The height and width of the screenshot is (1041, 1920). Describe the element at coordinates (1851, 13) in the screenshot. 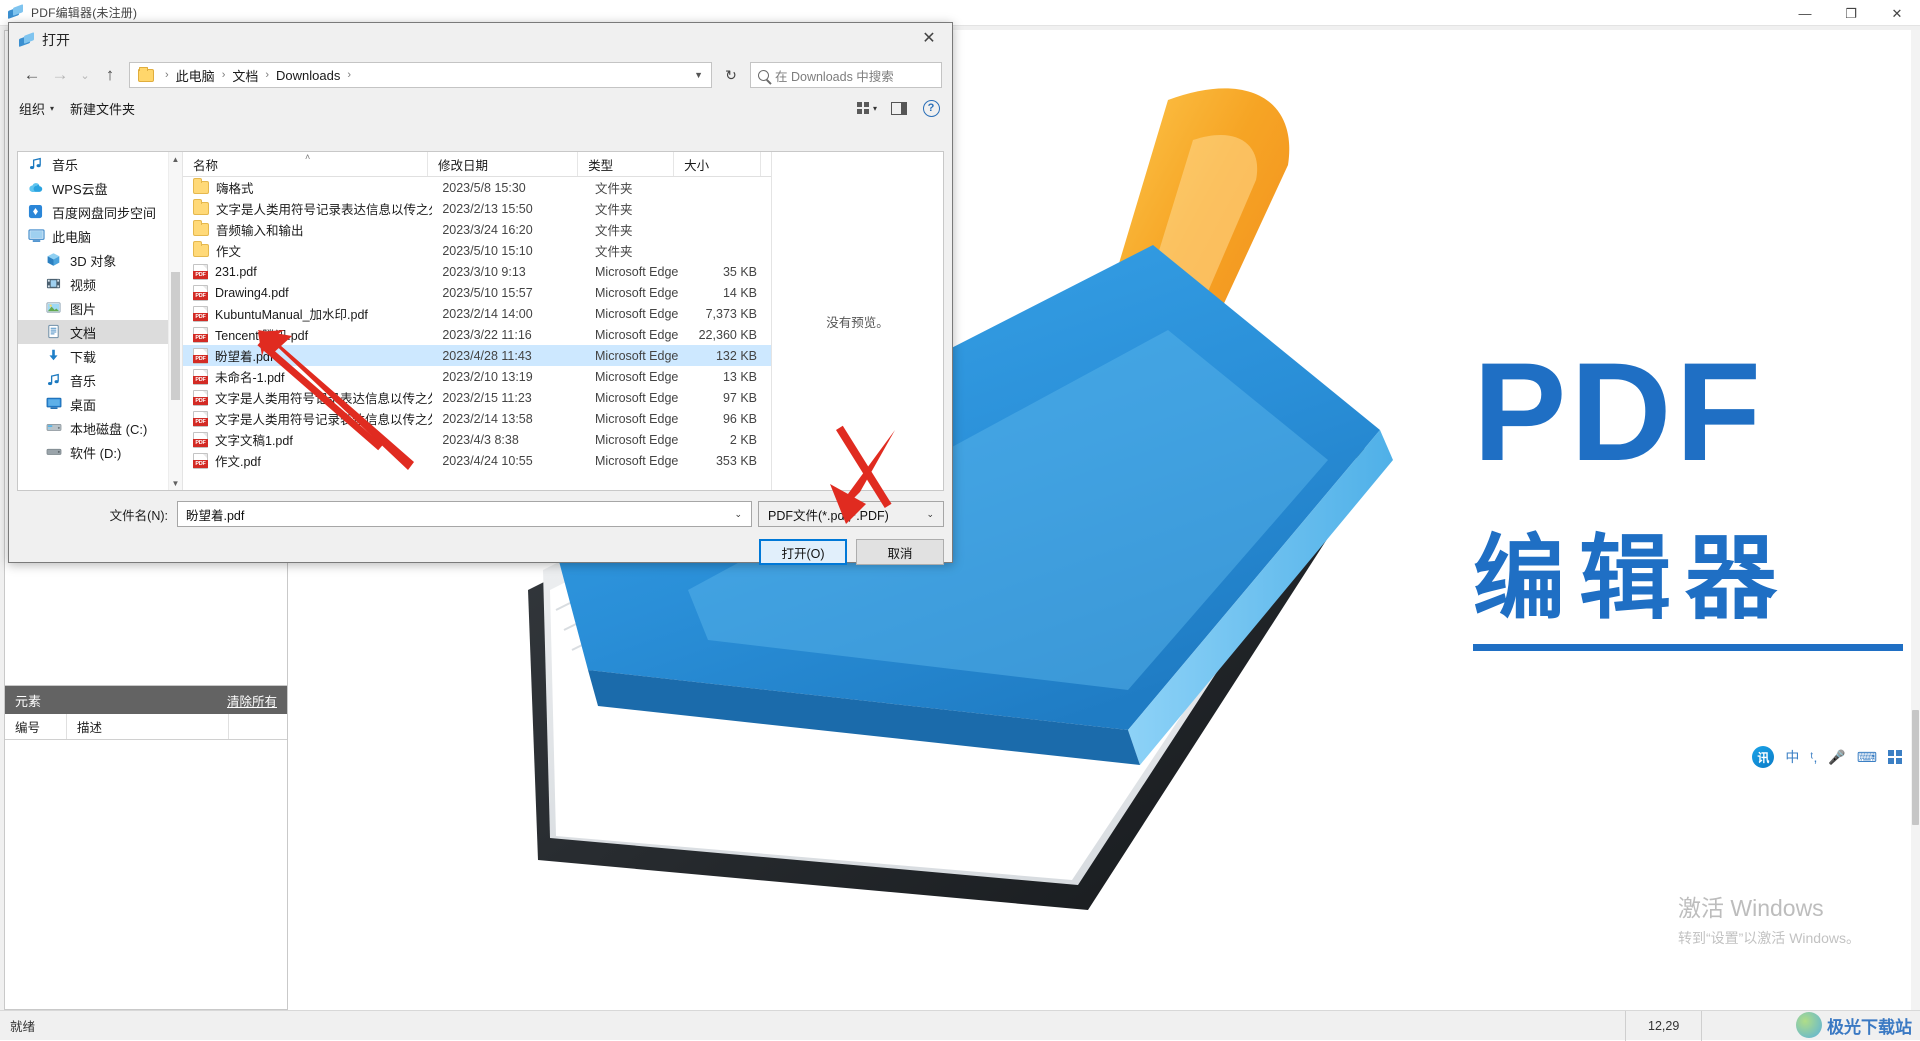

I see `maximize-button: ❐` at that location.